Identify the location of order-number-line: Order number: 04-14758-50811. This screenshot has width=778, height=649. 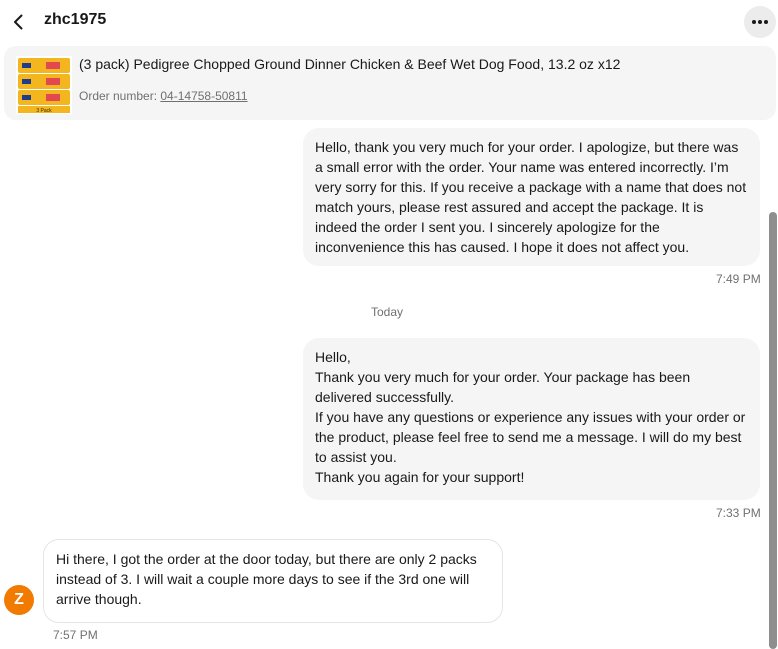
(163, 96).